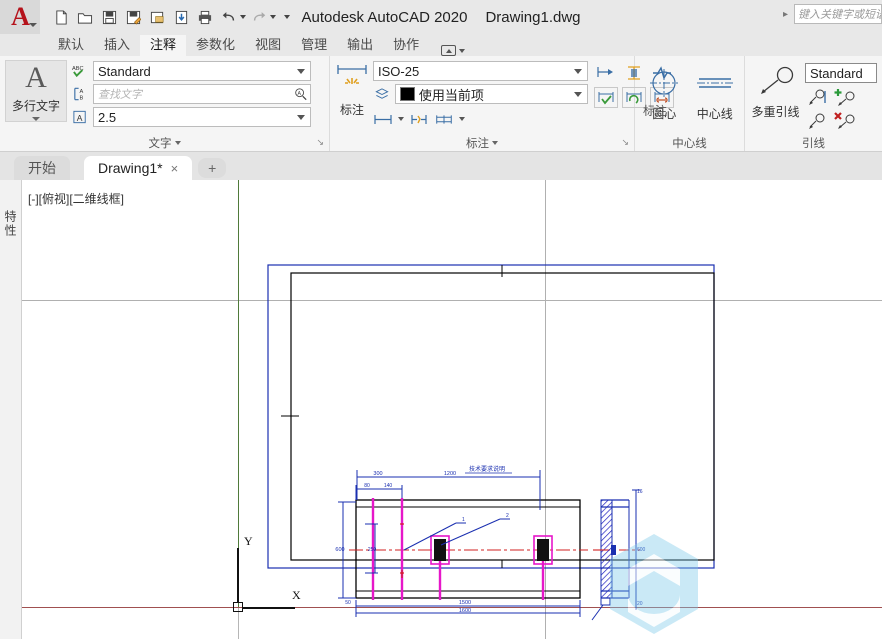 This screenshot has width=882, height=639. I want to click on find-text-icon: AB, so click(80, 94).